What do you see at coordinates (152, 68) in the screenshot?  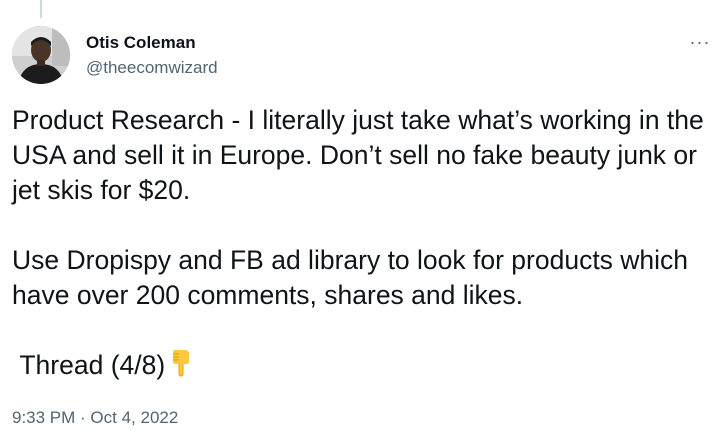 I see `author-handle: @theecomwizard` at bounding box center [152, 68].